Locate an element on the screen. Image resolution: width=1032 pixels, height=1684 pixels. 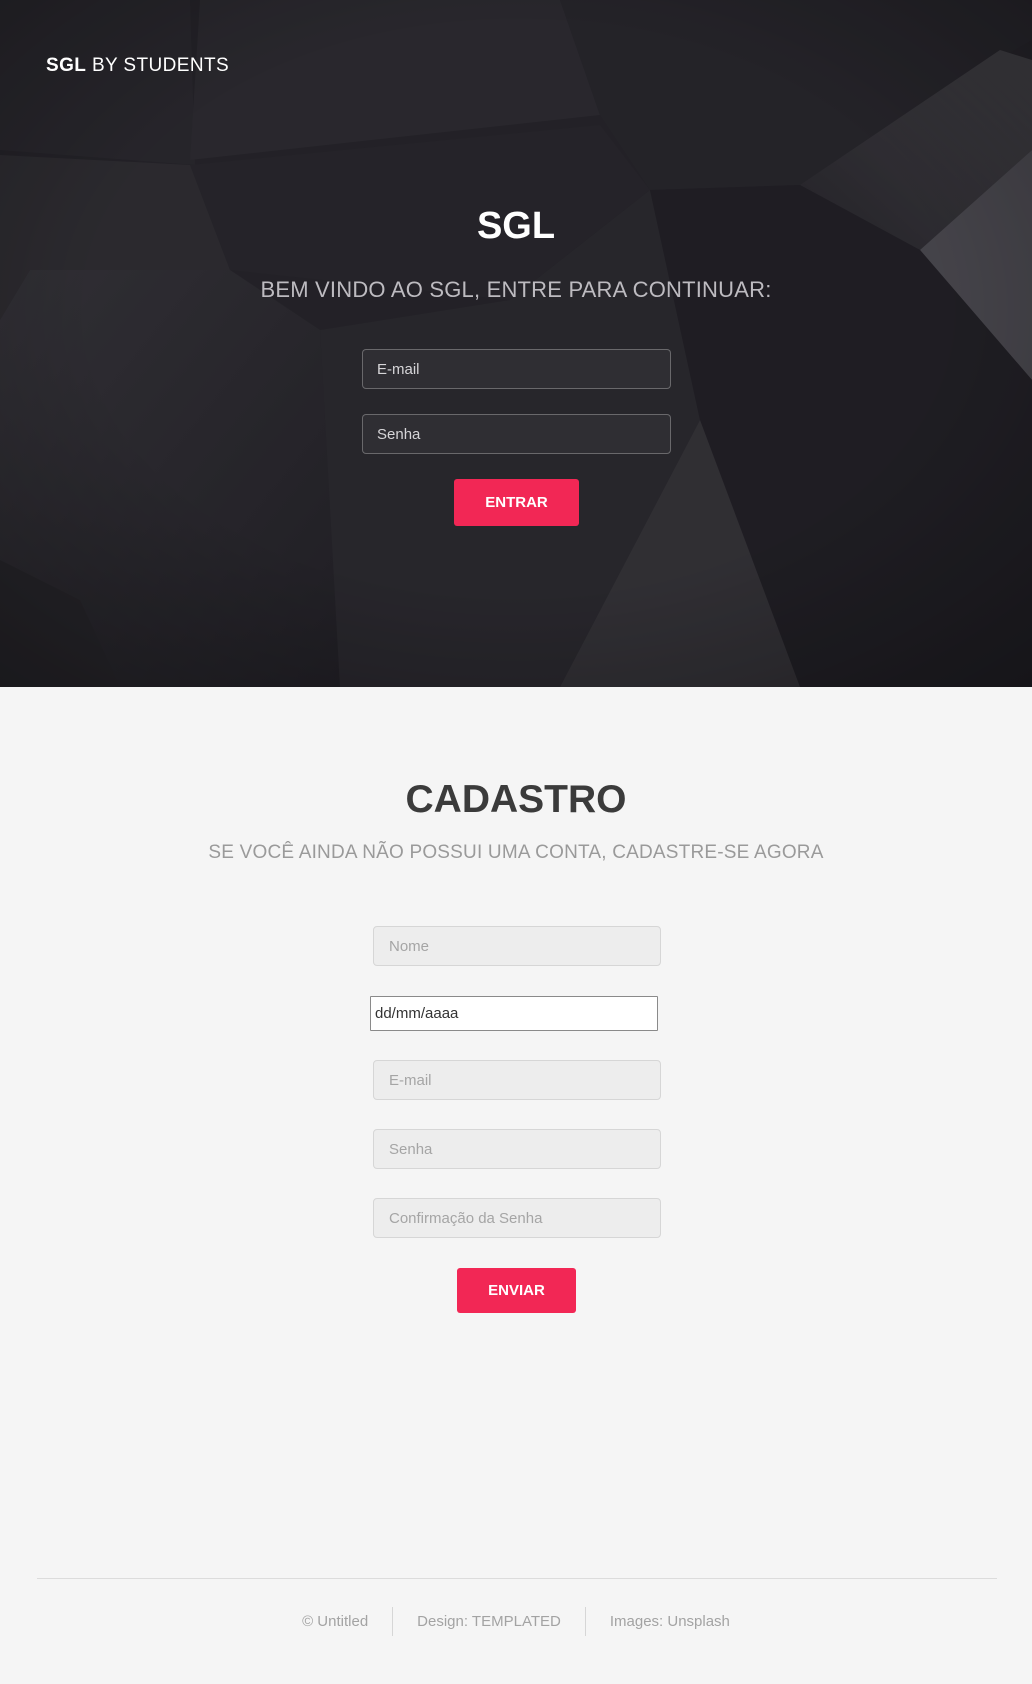
birthdate-field: dd/mm/aaaa is located at coordinates (514, 1013).